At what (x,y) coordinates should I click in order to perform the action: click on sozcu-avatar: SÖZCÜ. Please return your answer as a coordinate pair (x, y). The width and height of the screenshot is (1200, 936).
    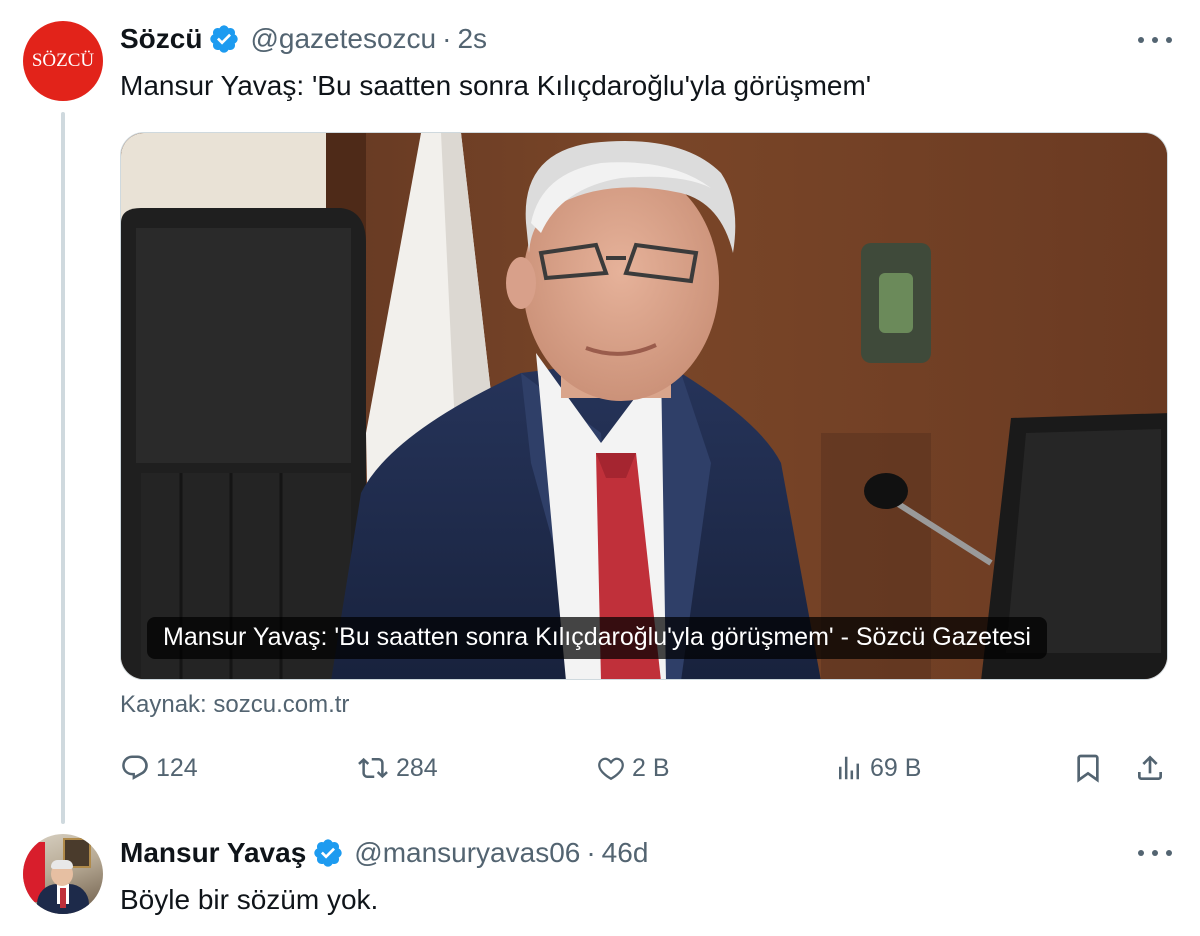
    Looking at the image, I should click on (63, 61).